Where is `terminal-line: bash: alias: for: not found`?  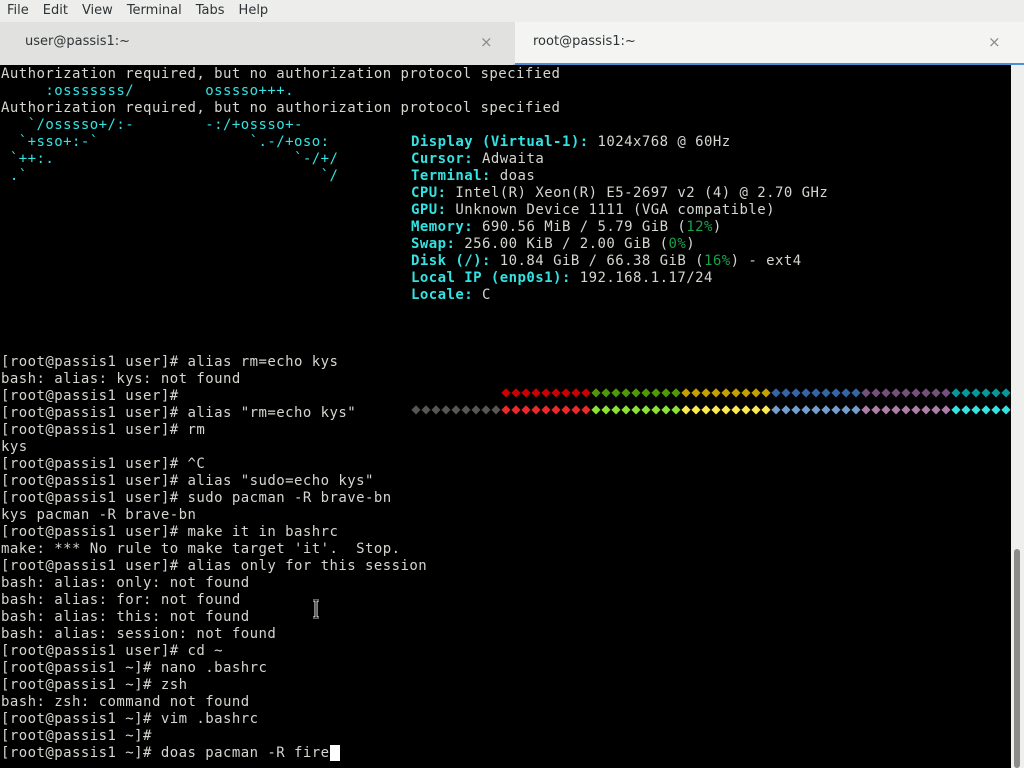 terminal-line: bash: alias: for: not found is located at coordinates (121, 600).